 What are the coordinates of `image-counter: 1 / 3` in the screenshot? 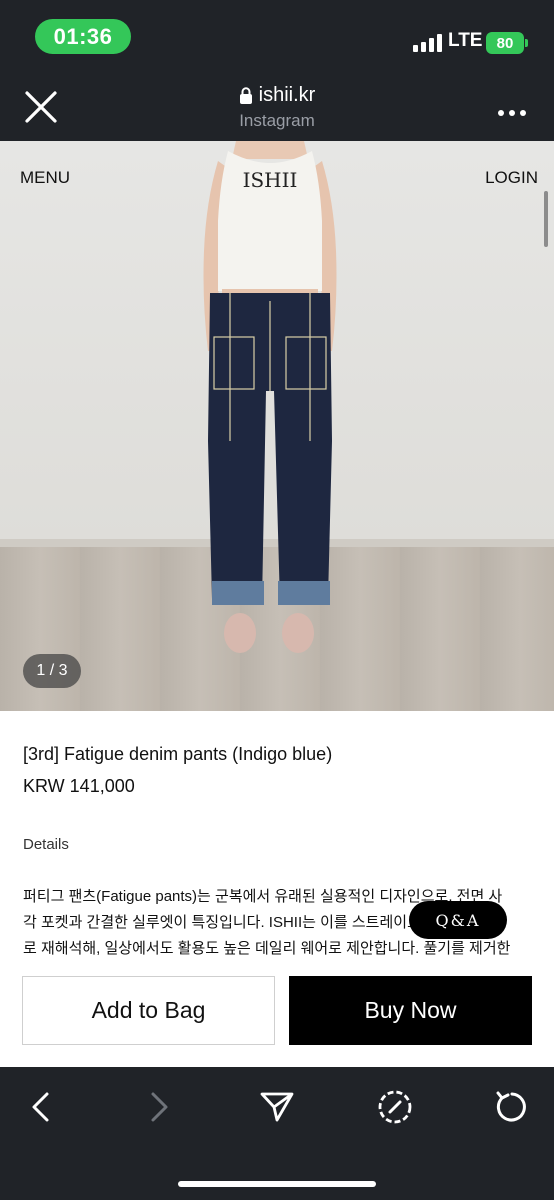 It's located at (52, 671).